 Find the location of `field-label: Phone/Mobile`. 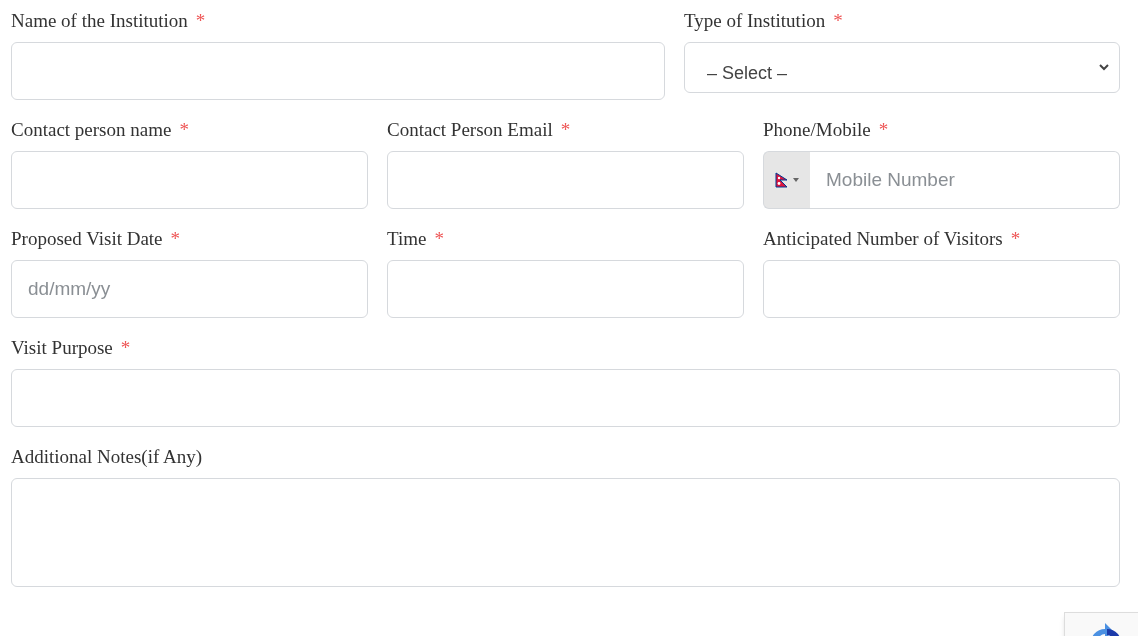

field-label: Phone/Mobile is located at coordinates (817, 129).